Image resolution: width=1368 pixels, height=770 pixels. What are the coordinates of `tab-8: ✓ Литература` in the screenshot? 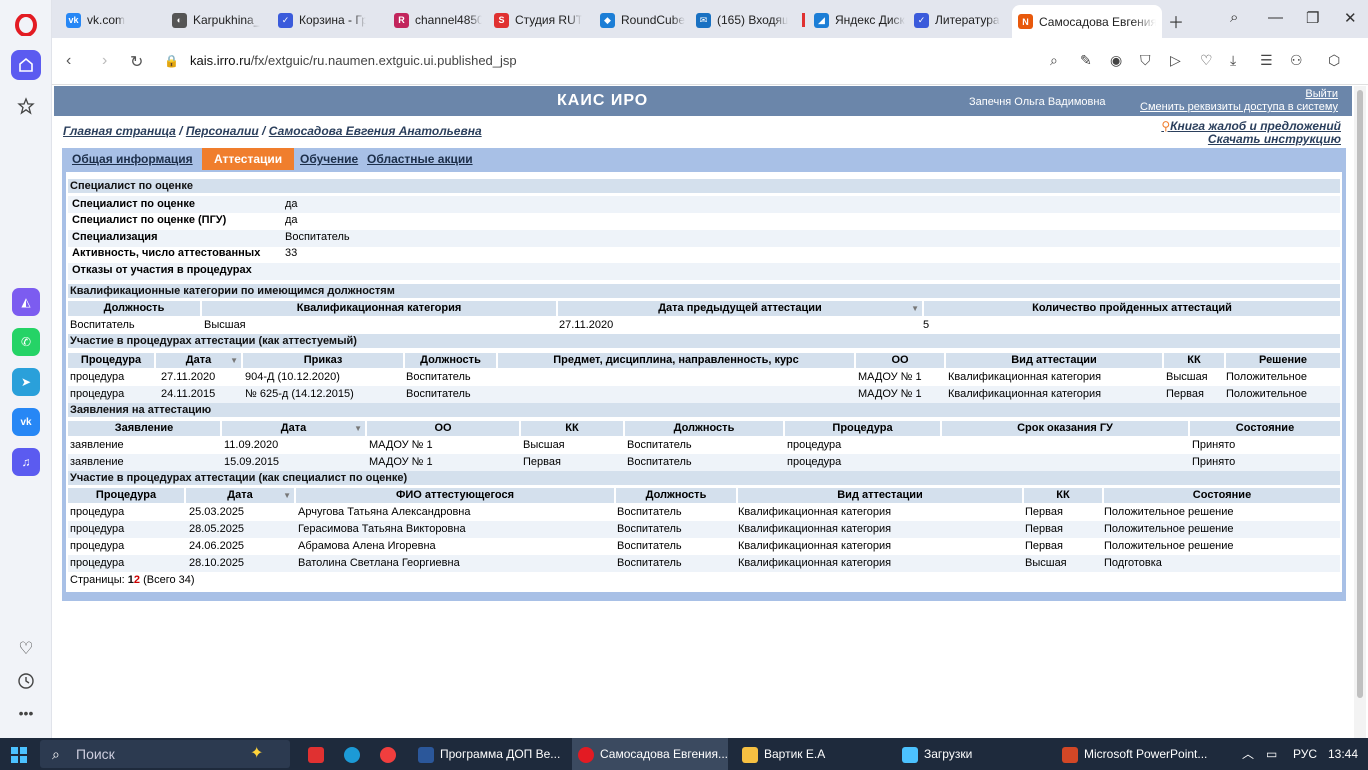 It's located at (958, 20).